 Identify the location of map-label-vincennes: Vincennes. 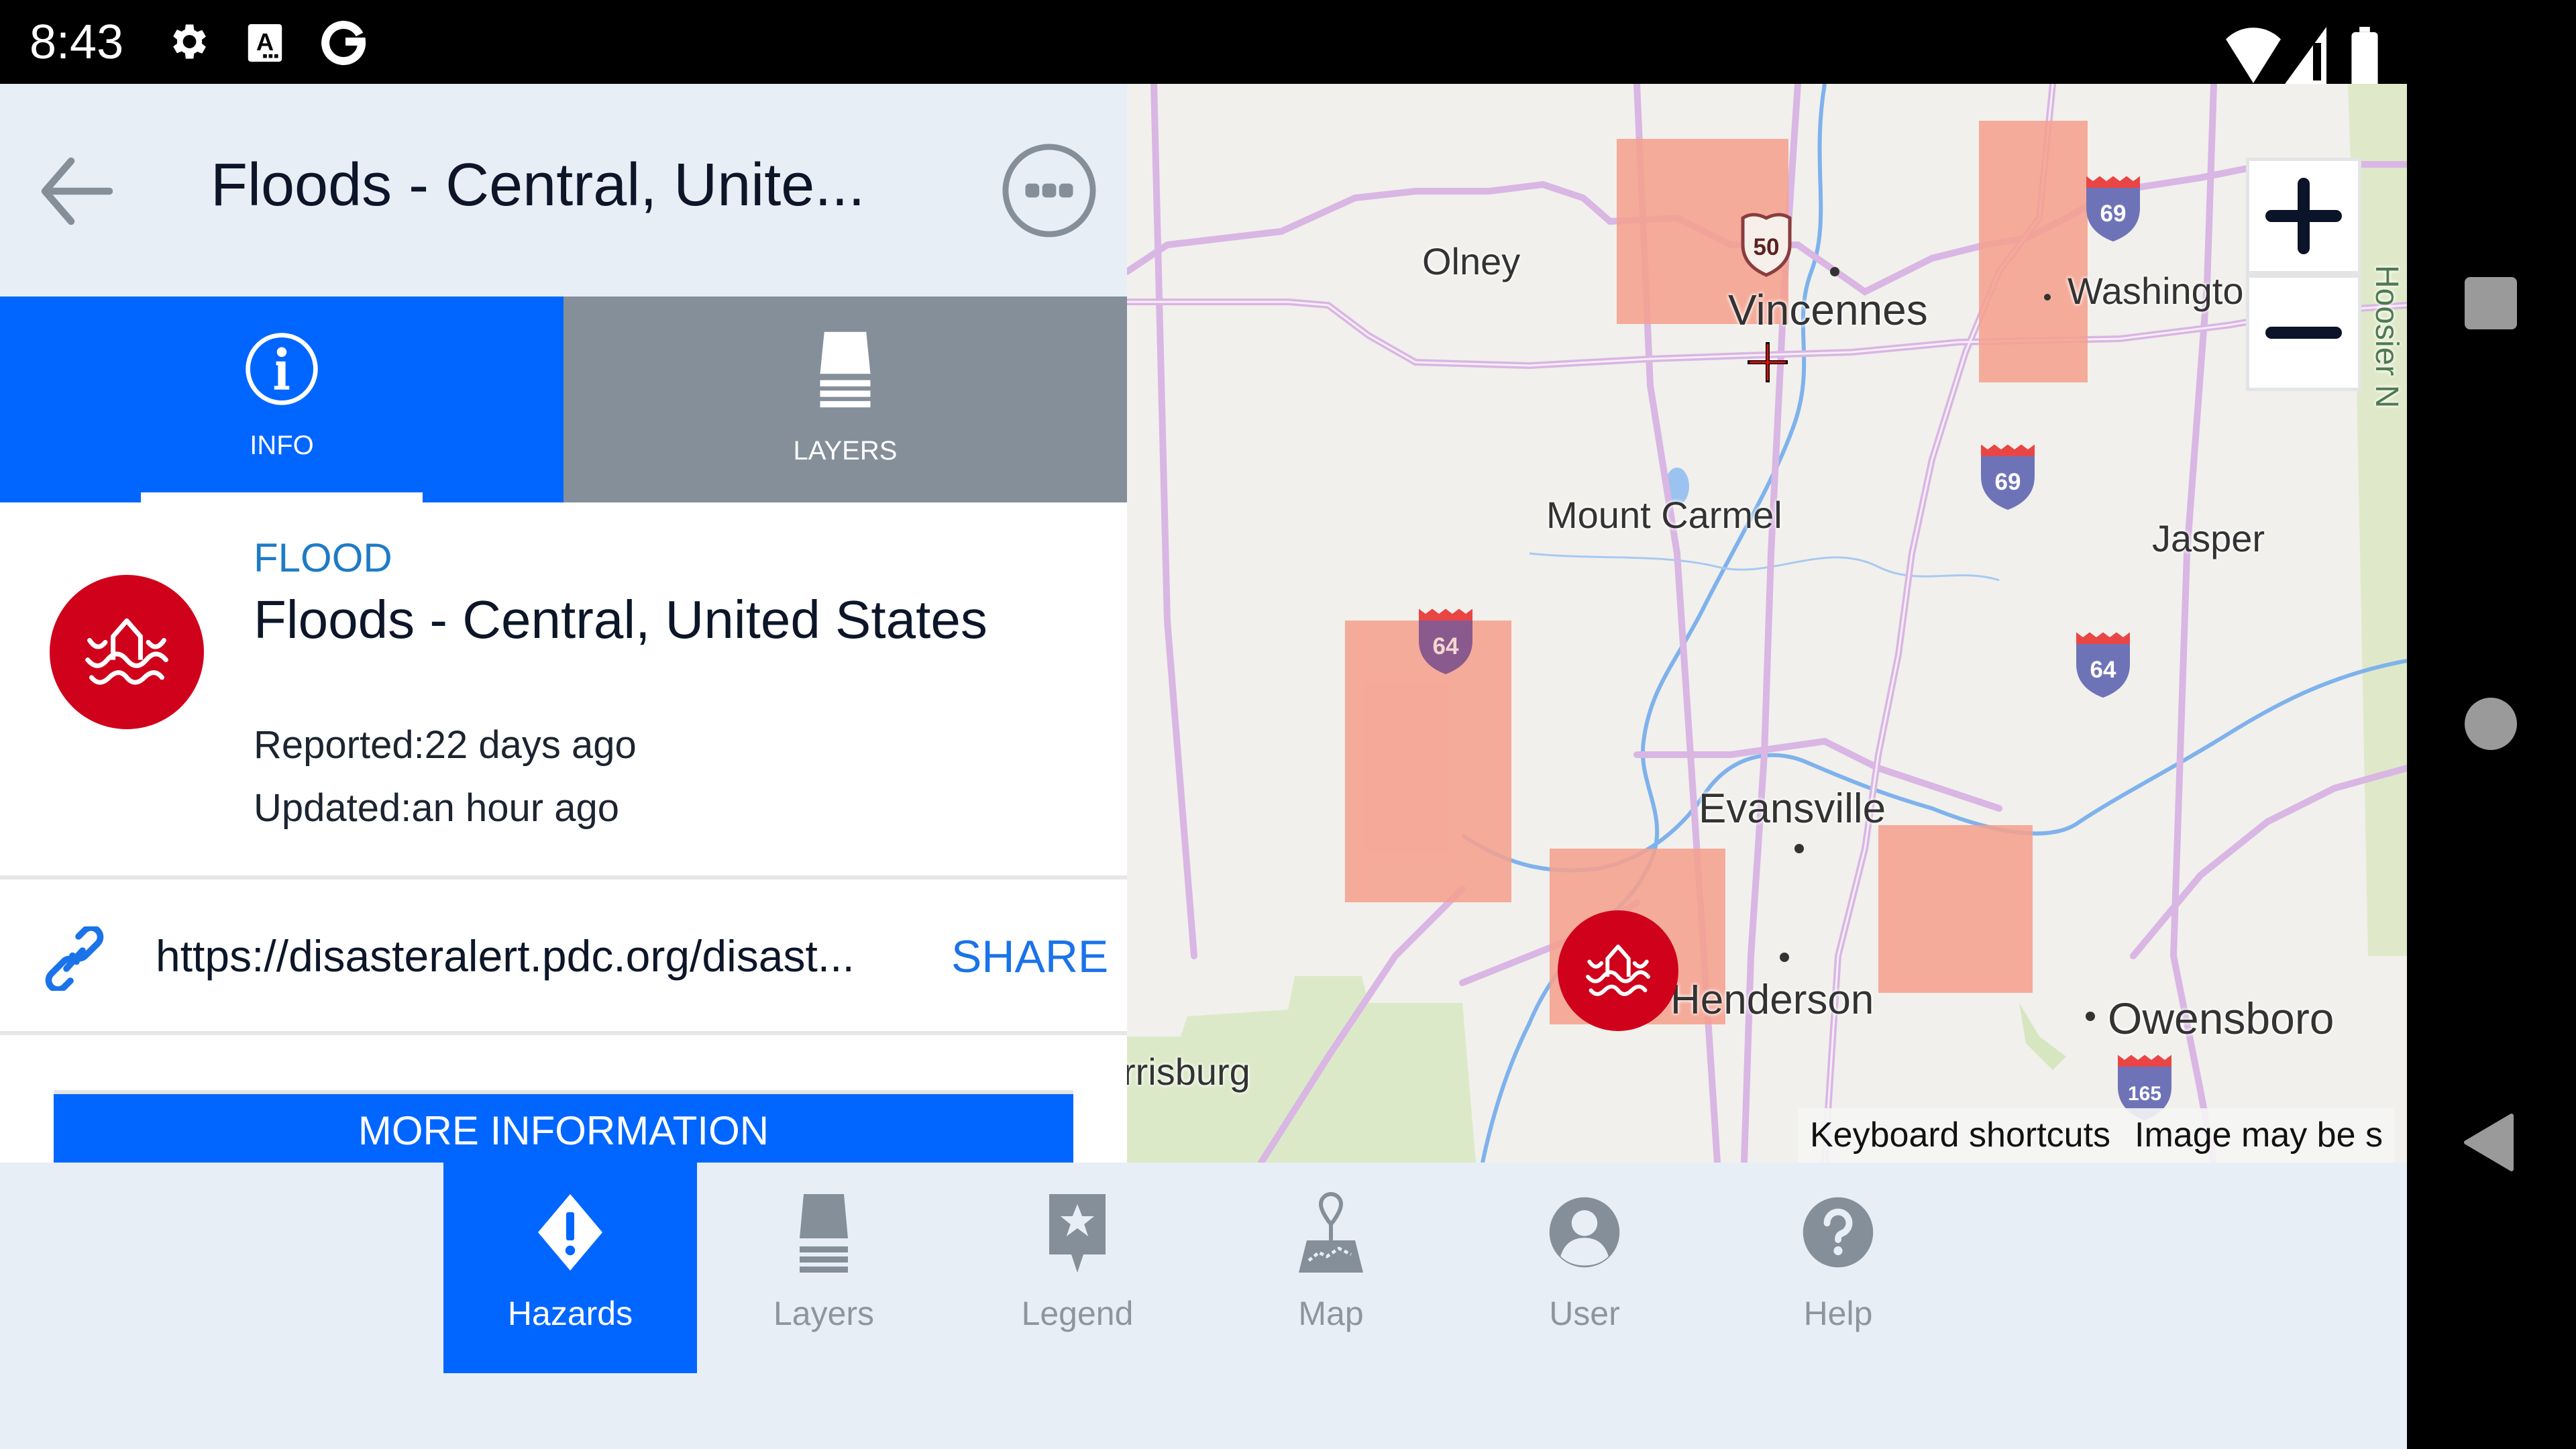
(1828, 310).